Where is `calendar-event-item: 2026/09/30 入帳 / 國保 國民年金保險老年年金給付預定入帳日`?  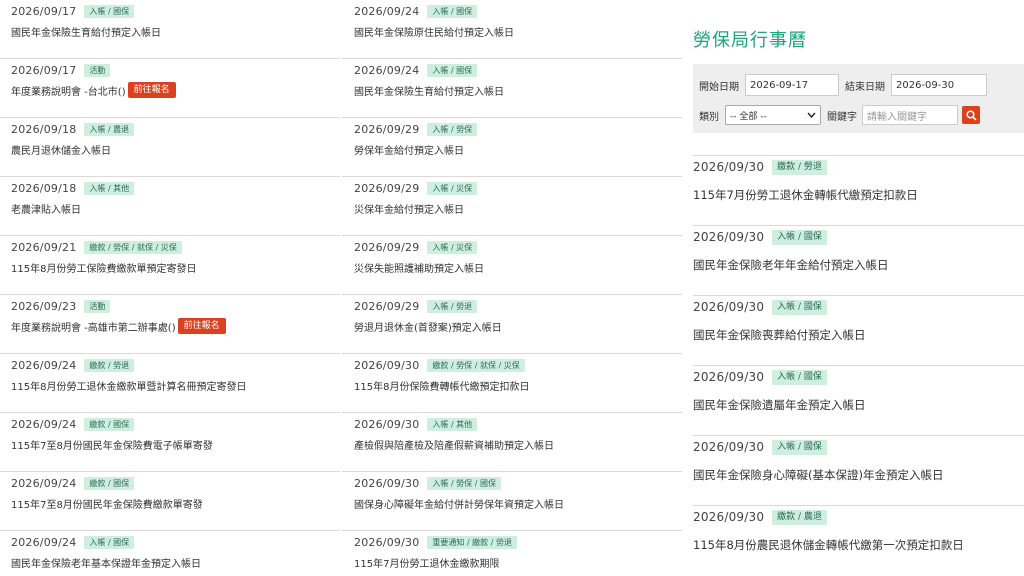
calendar-event-item: 2026/09/30 入帳 / 國保 國民年金保險老年年金給付預定入帳日 is located at coordinates (858, 260).